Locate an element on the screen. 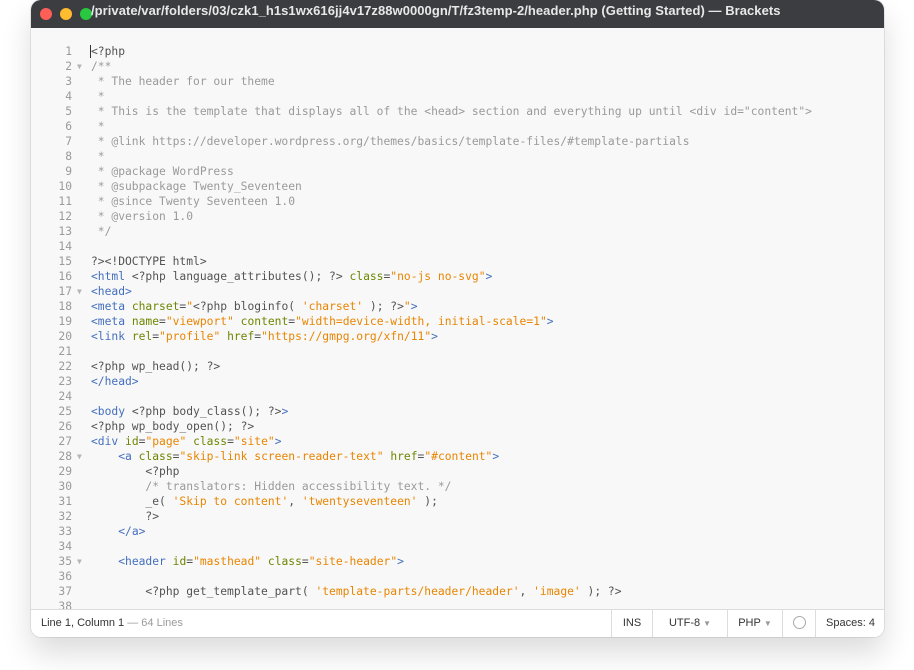 The image size is (914, 670). line-code: * @since Twenty Seventeen 1.0 is located at coordinates (193, 201).